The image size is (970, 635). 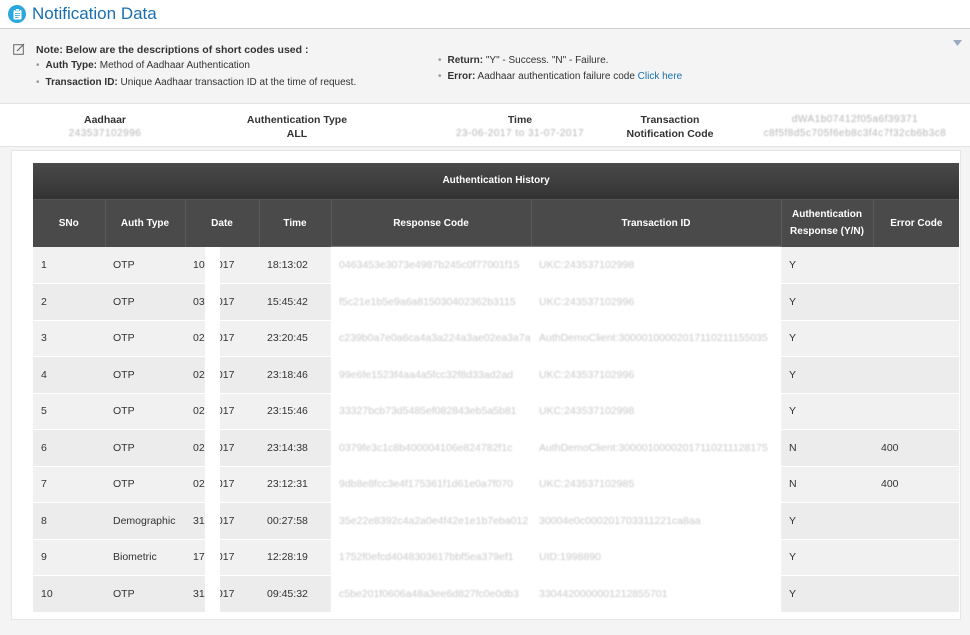 What do you see at coordinates (69, 521) in the screenshot?
I see `cell-sno: 8` at bounding box center [69, 521].